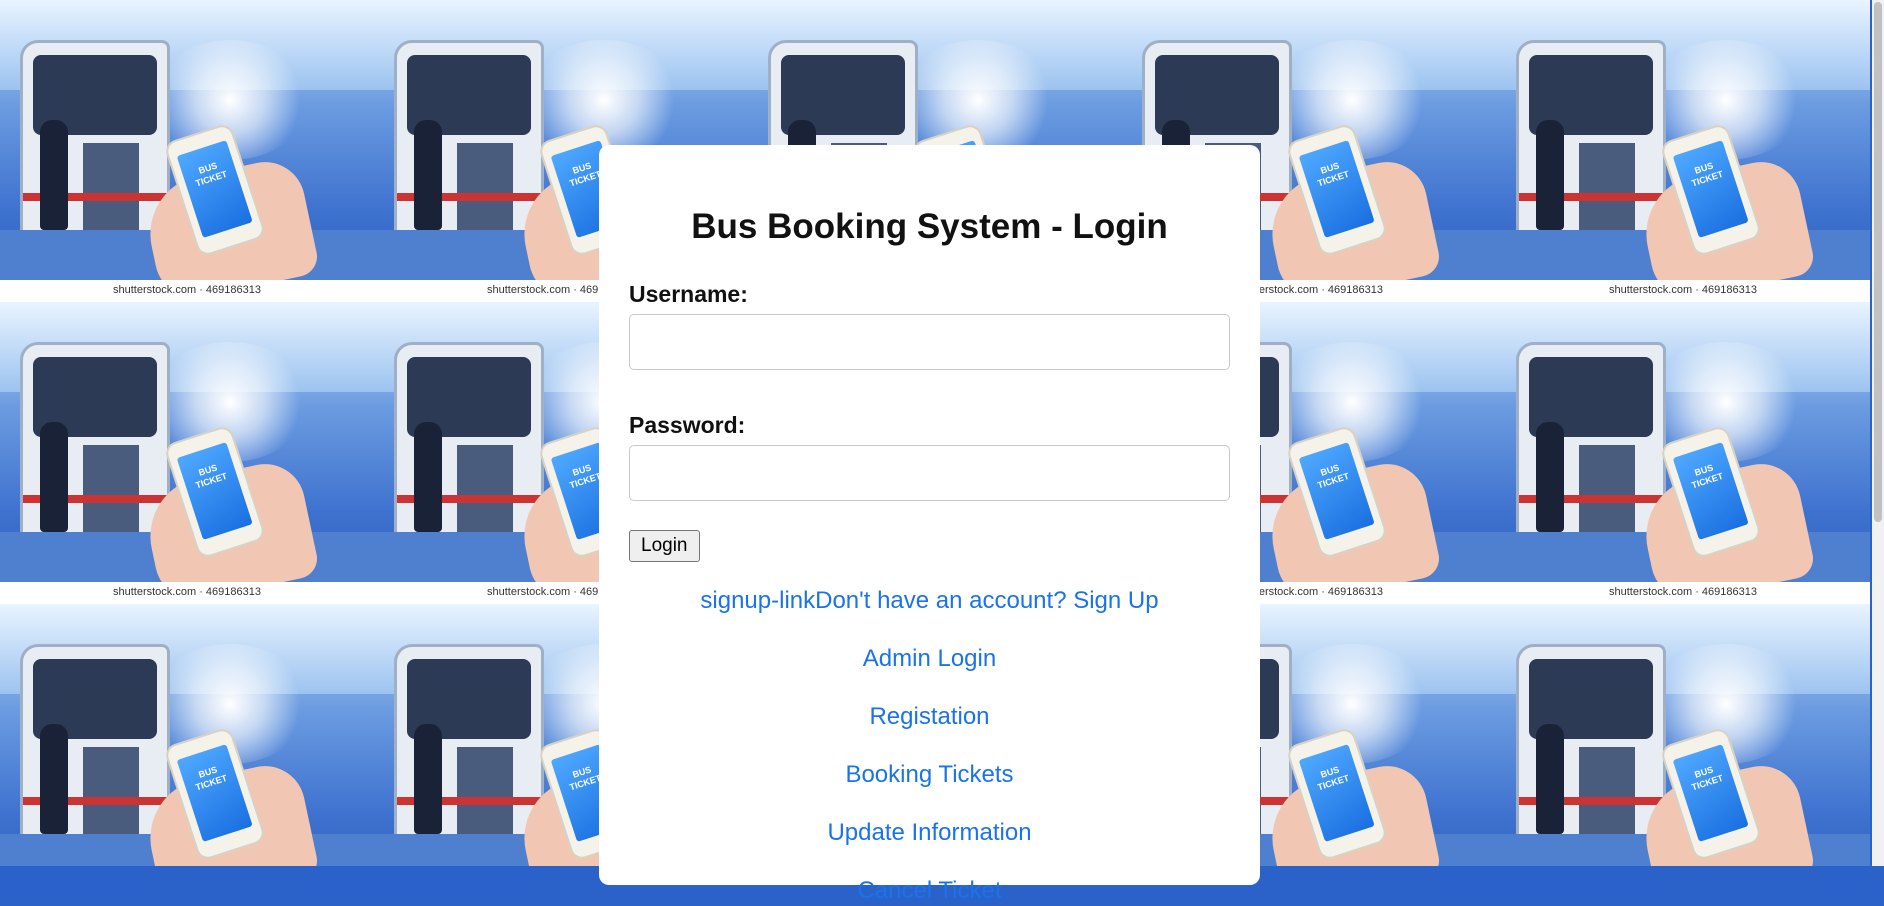  I want to click on username-input, so click(929, 342).